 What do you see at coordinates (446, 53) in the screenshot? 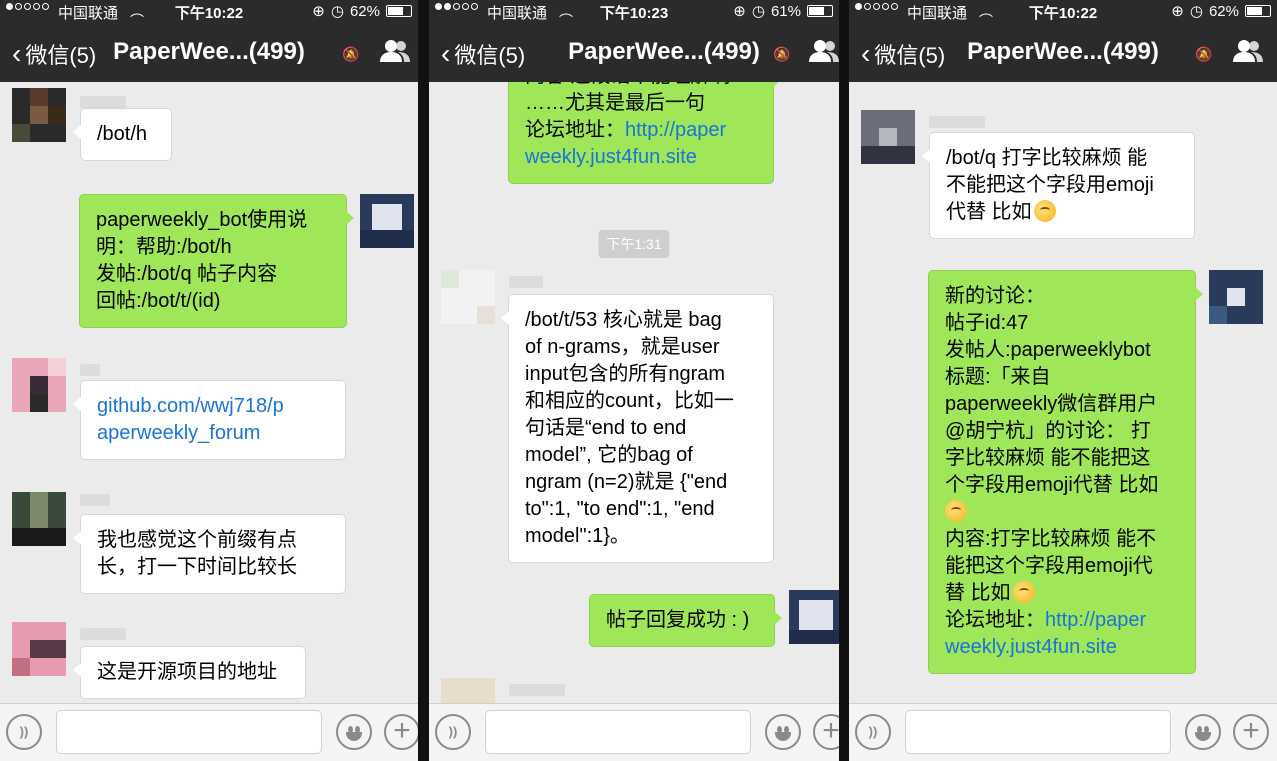
I see `back-chevron-icon: ‹` at bounding box center [446, 53].